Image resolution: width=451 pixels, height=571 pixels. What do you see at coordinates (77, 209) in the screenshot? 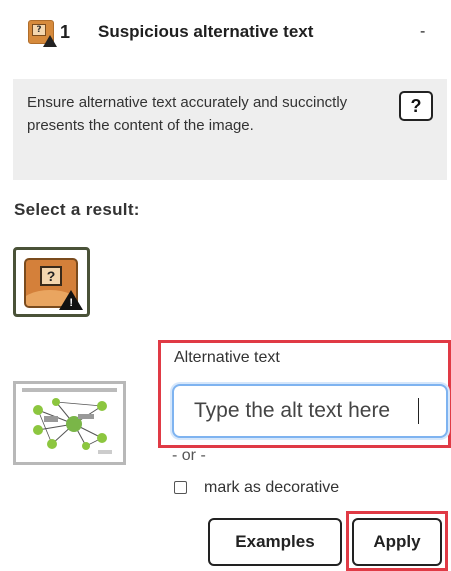
I see `select-result-heading: Select a result:` at bounding box center [77, 209].